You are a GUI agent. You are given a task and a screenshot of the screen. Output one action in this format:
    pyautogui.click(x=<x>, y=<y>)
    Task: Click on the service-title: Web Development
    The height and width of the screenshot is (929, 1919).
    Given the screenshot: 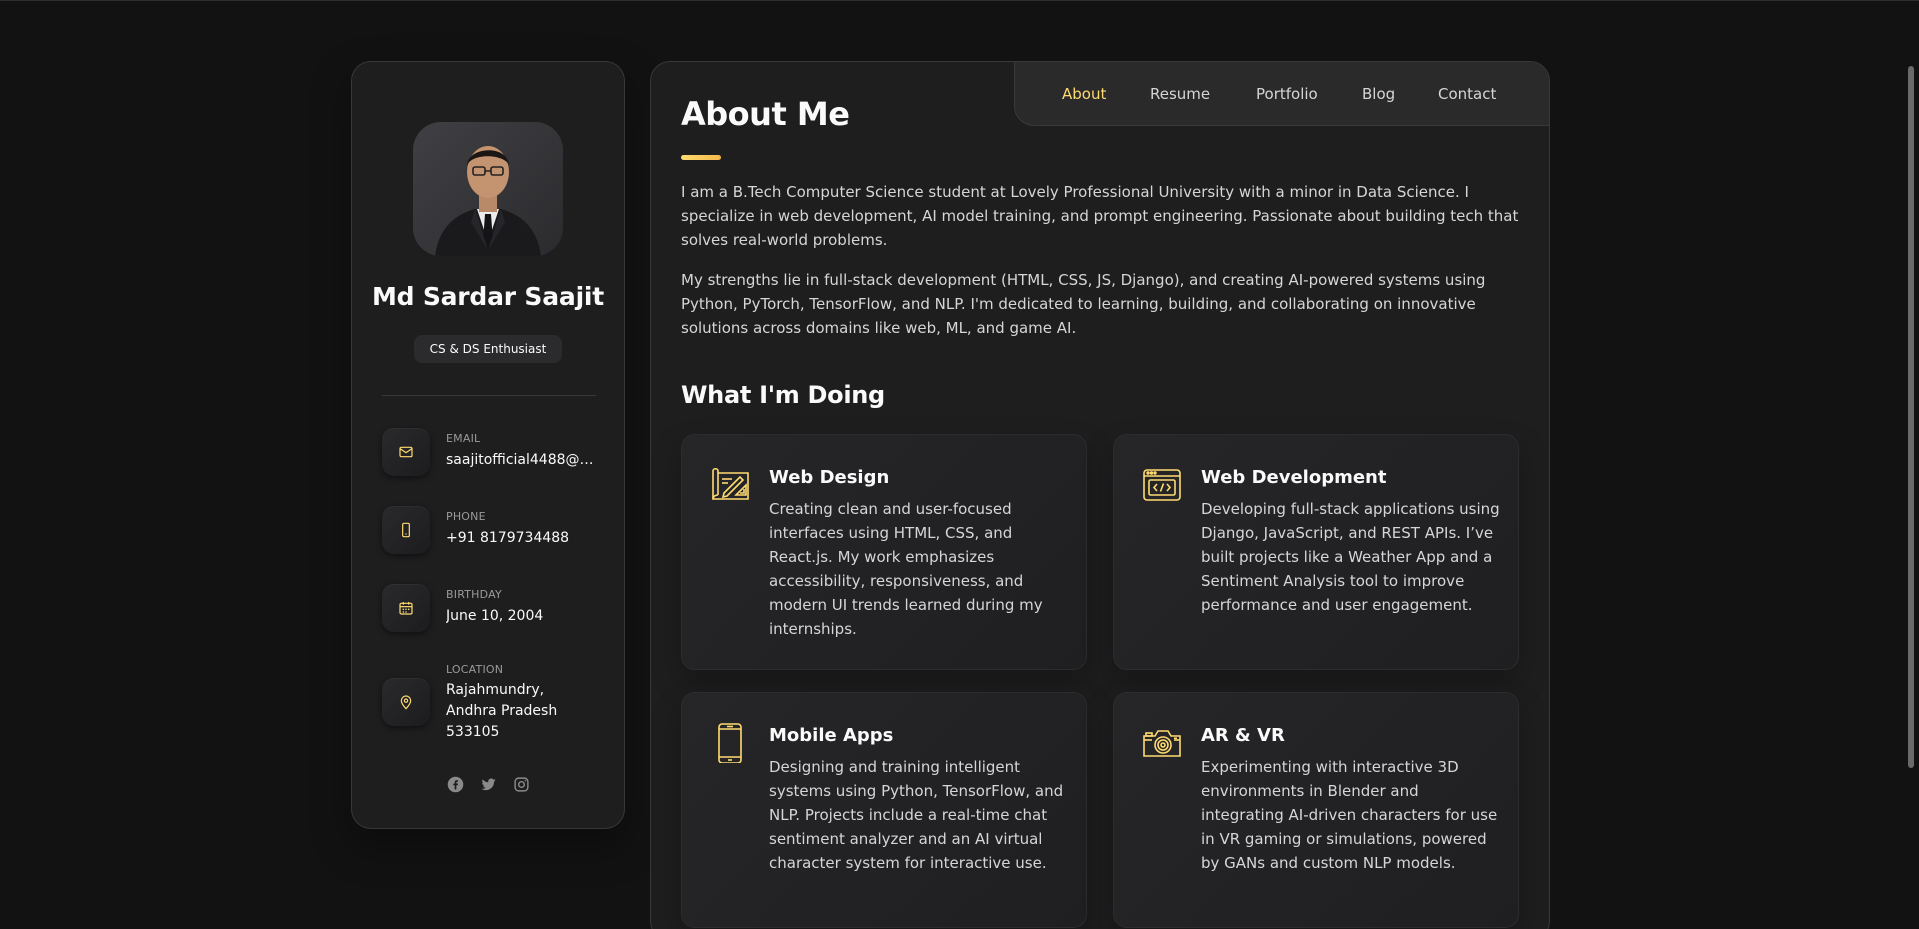 What is the action you would take?
    pyautogui.click(x=1294, y=477)
    